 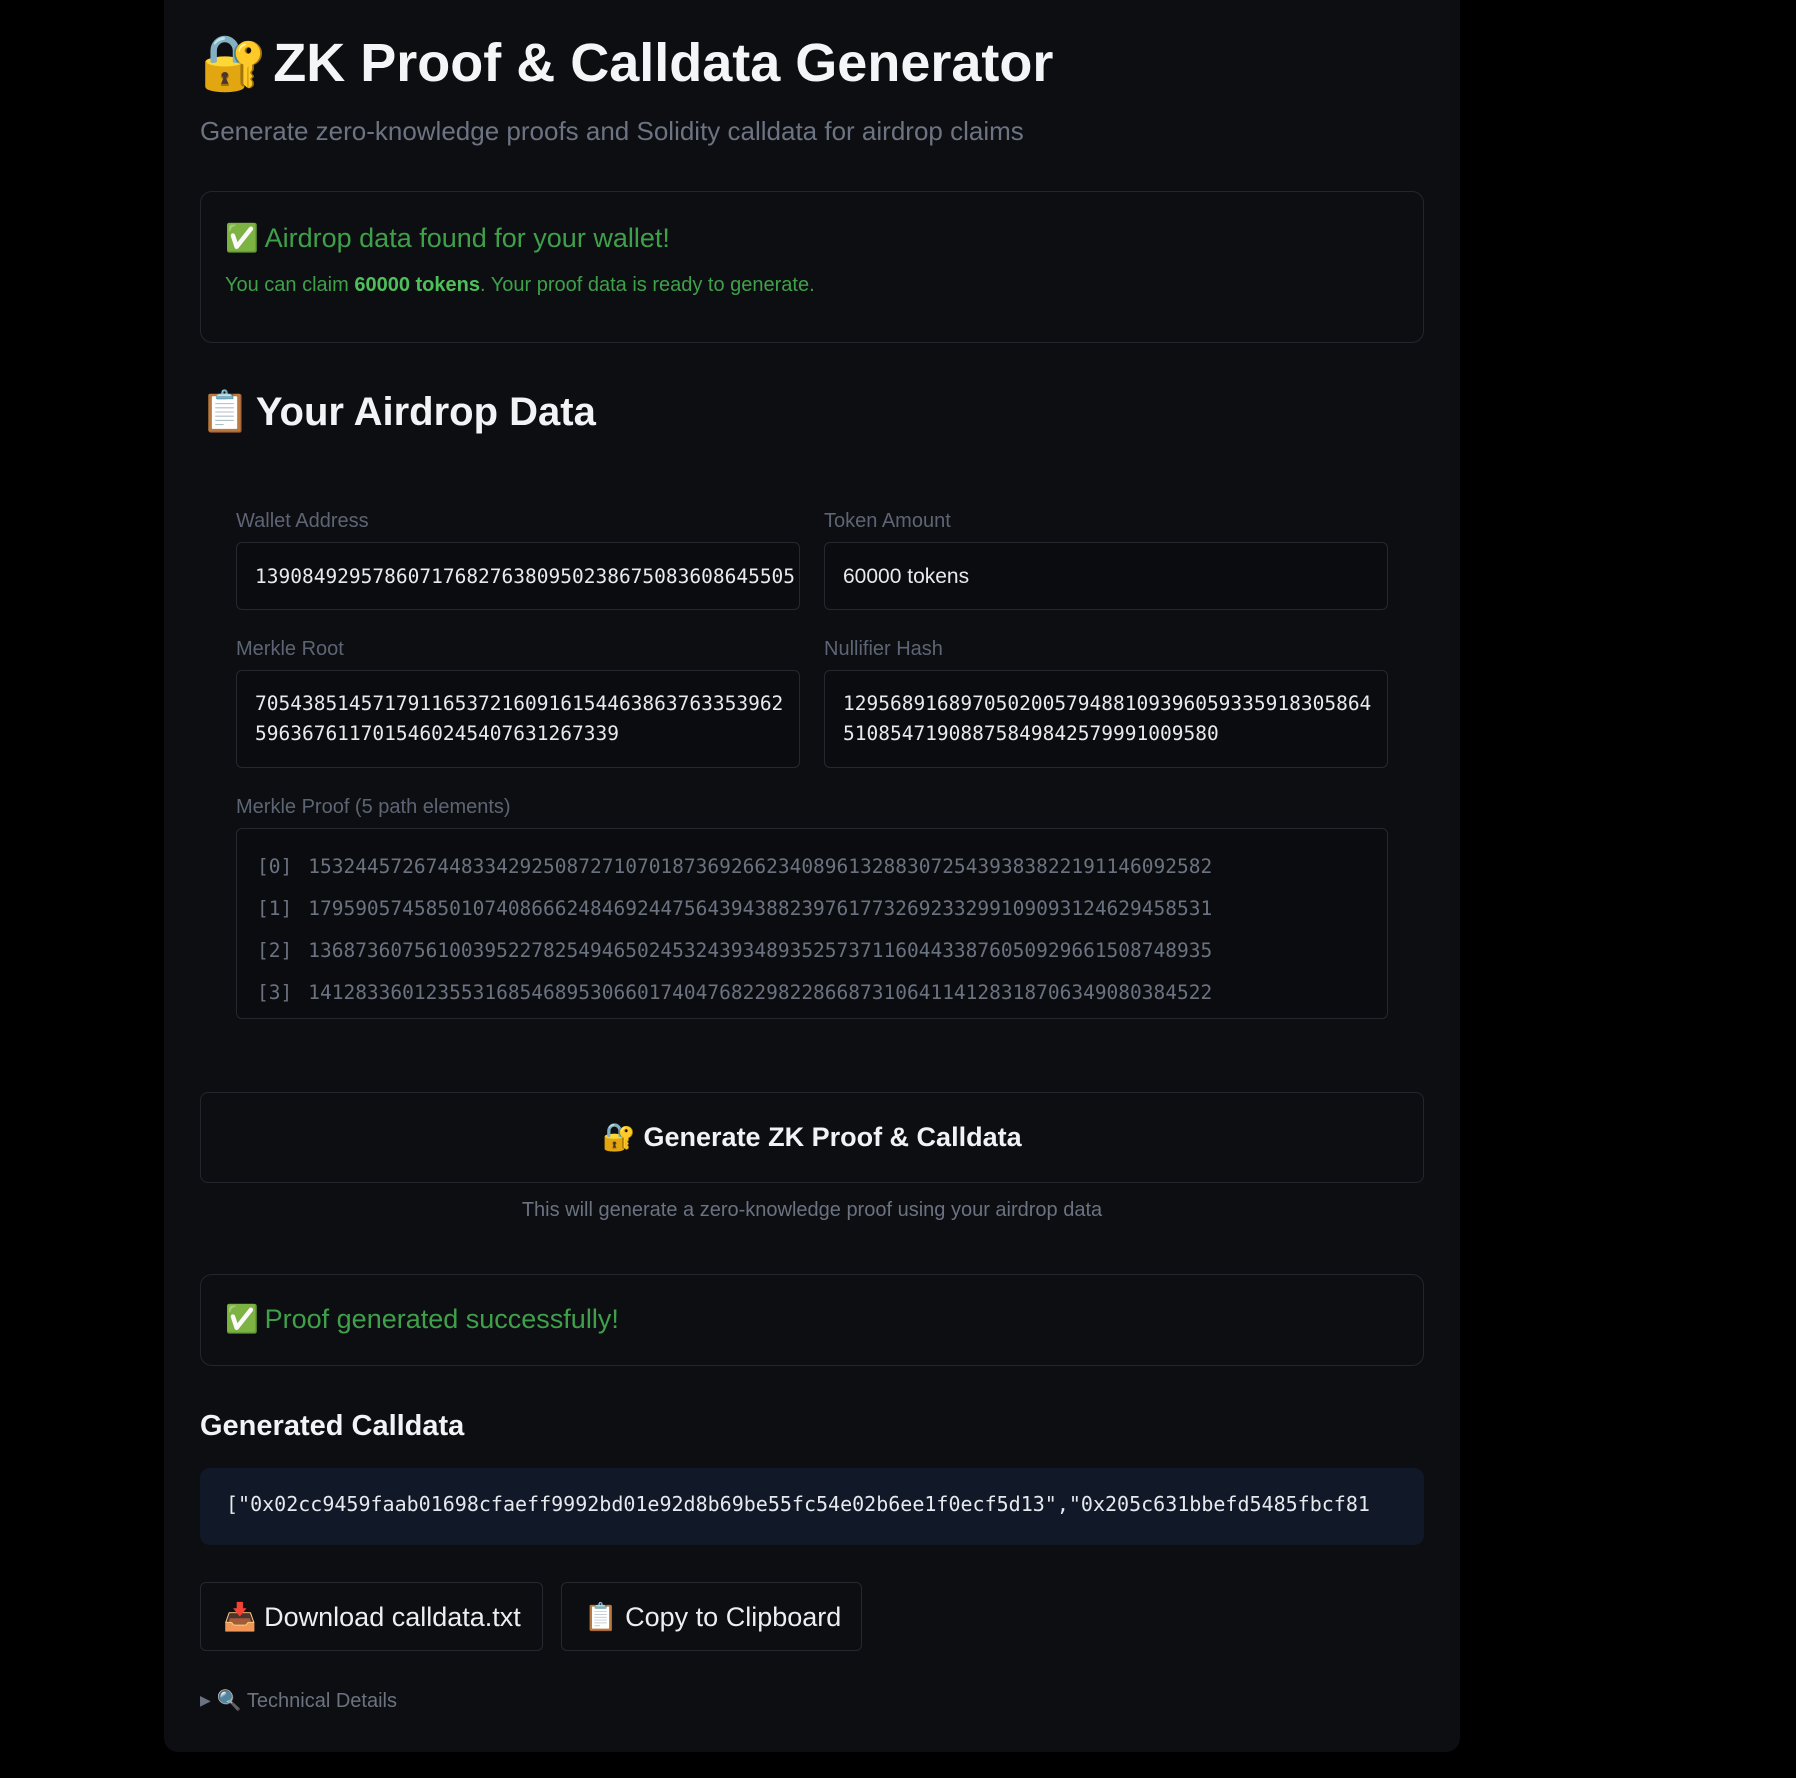 I want to click on airdrop-found-title-text: Airdrop data found for your wallet!, so click(x=467, y=238).